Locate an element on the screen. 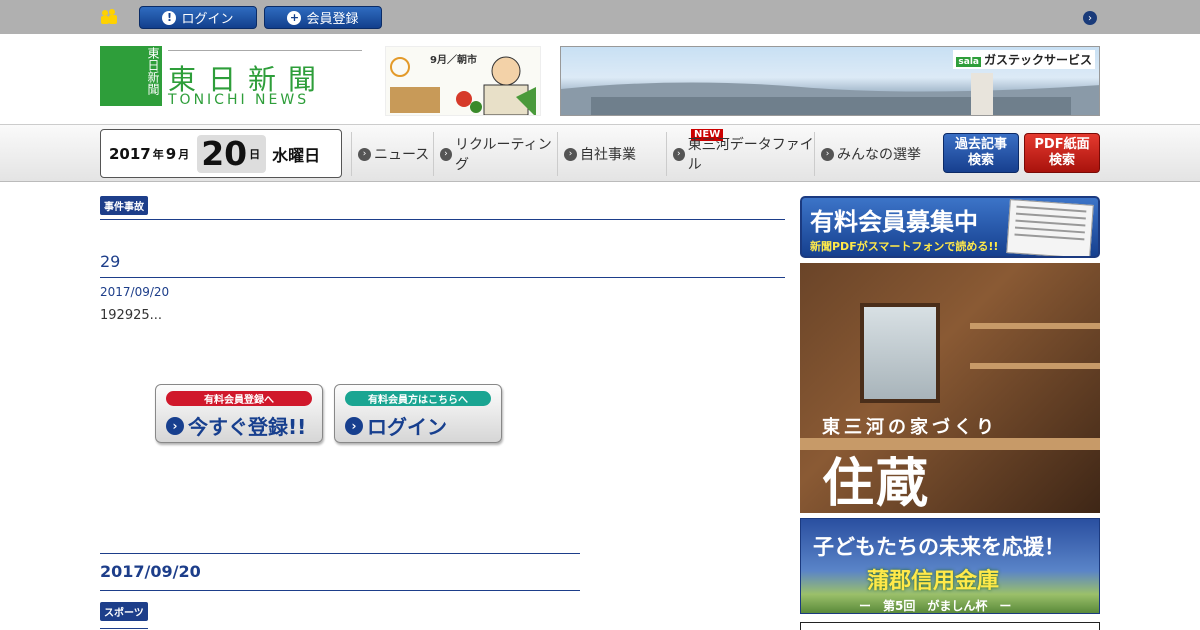  archive-search-button: 過去記事 検索 is located at coordinates (981, 153).